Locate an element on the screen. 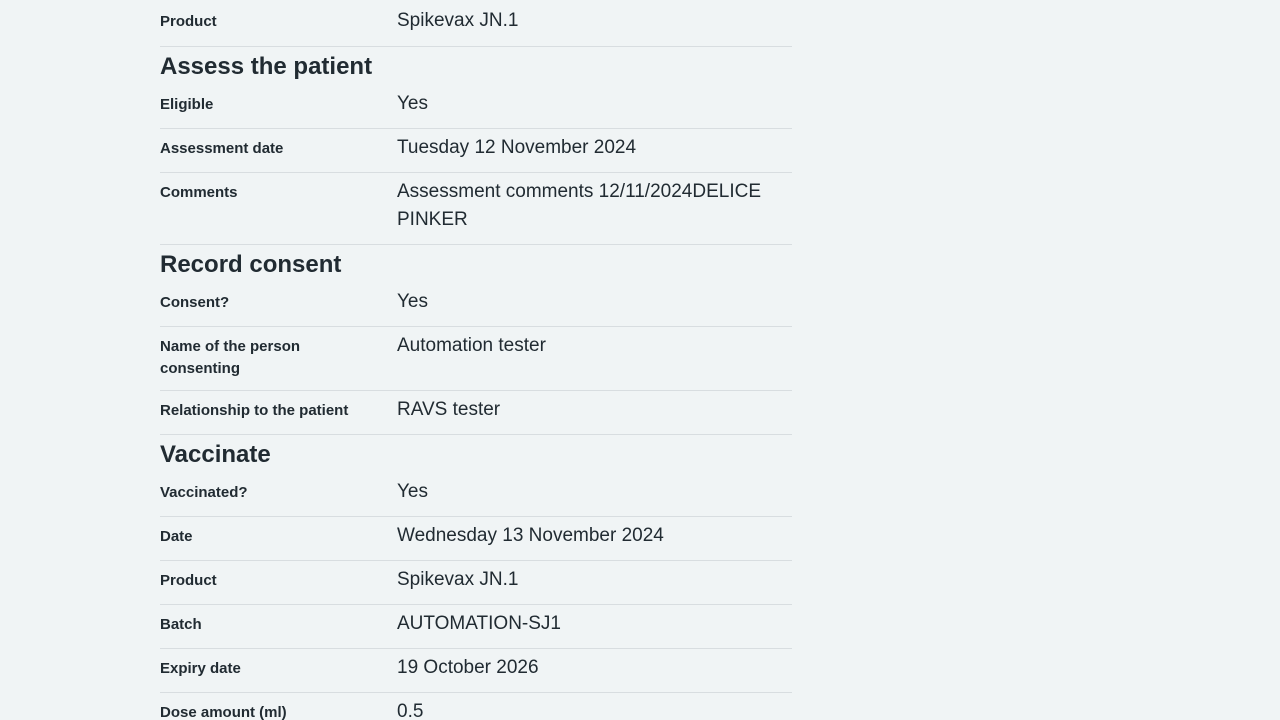 The height and width of the screenshot is (720, 1280). summary-row-expiry-date: Expiry date 19 October 2026 is located at coordinates (476, 671).